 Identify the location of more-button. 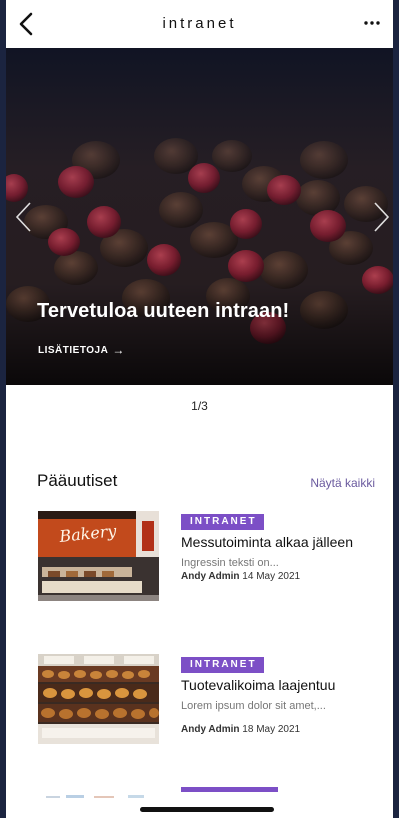
(372, 23).